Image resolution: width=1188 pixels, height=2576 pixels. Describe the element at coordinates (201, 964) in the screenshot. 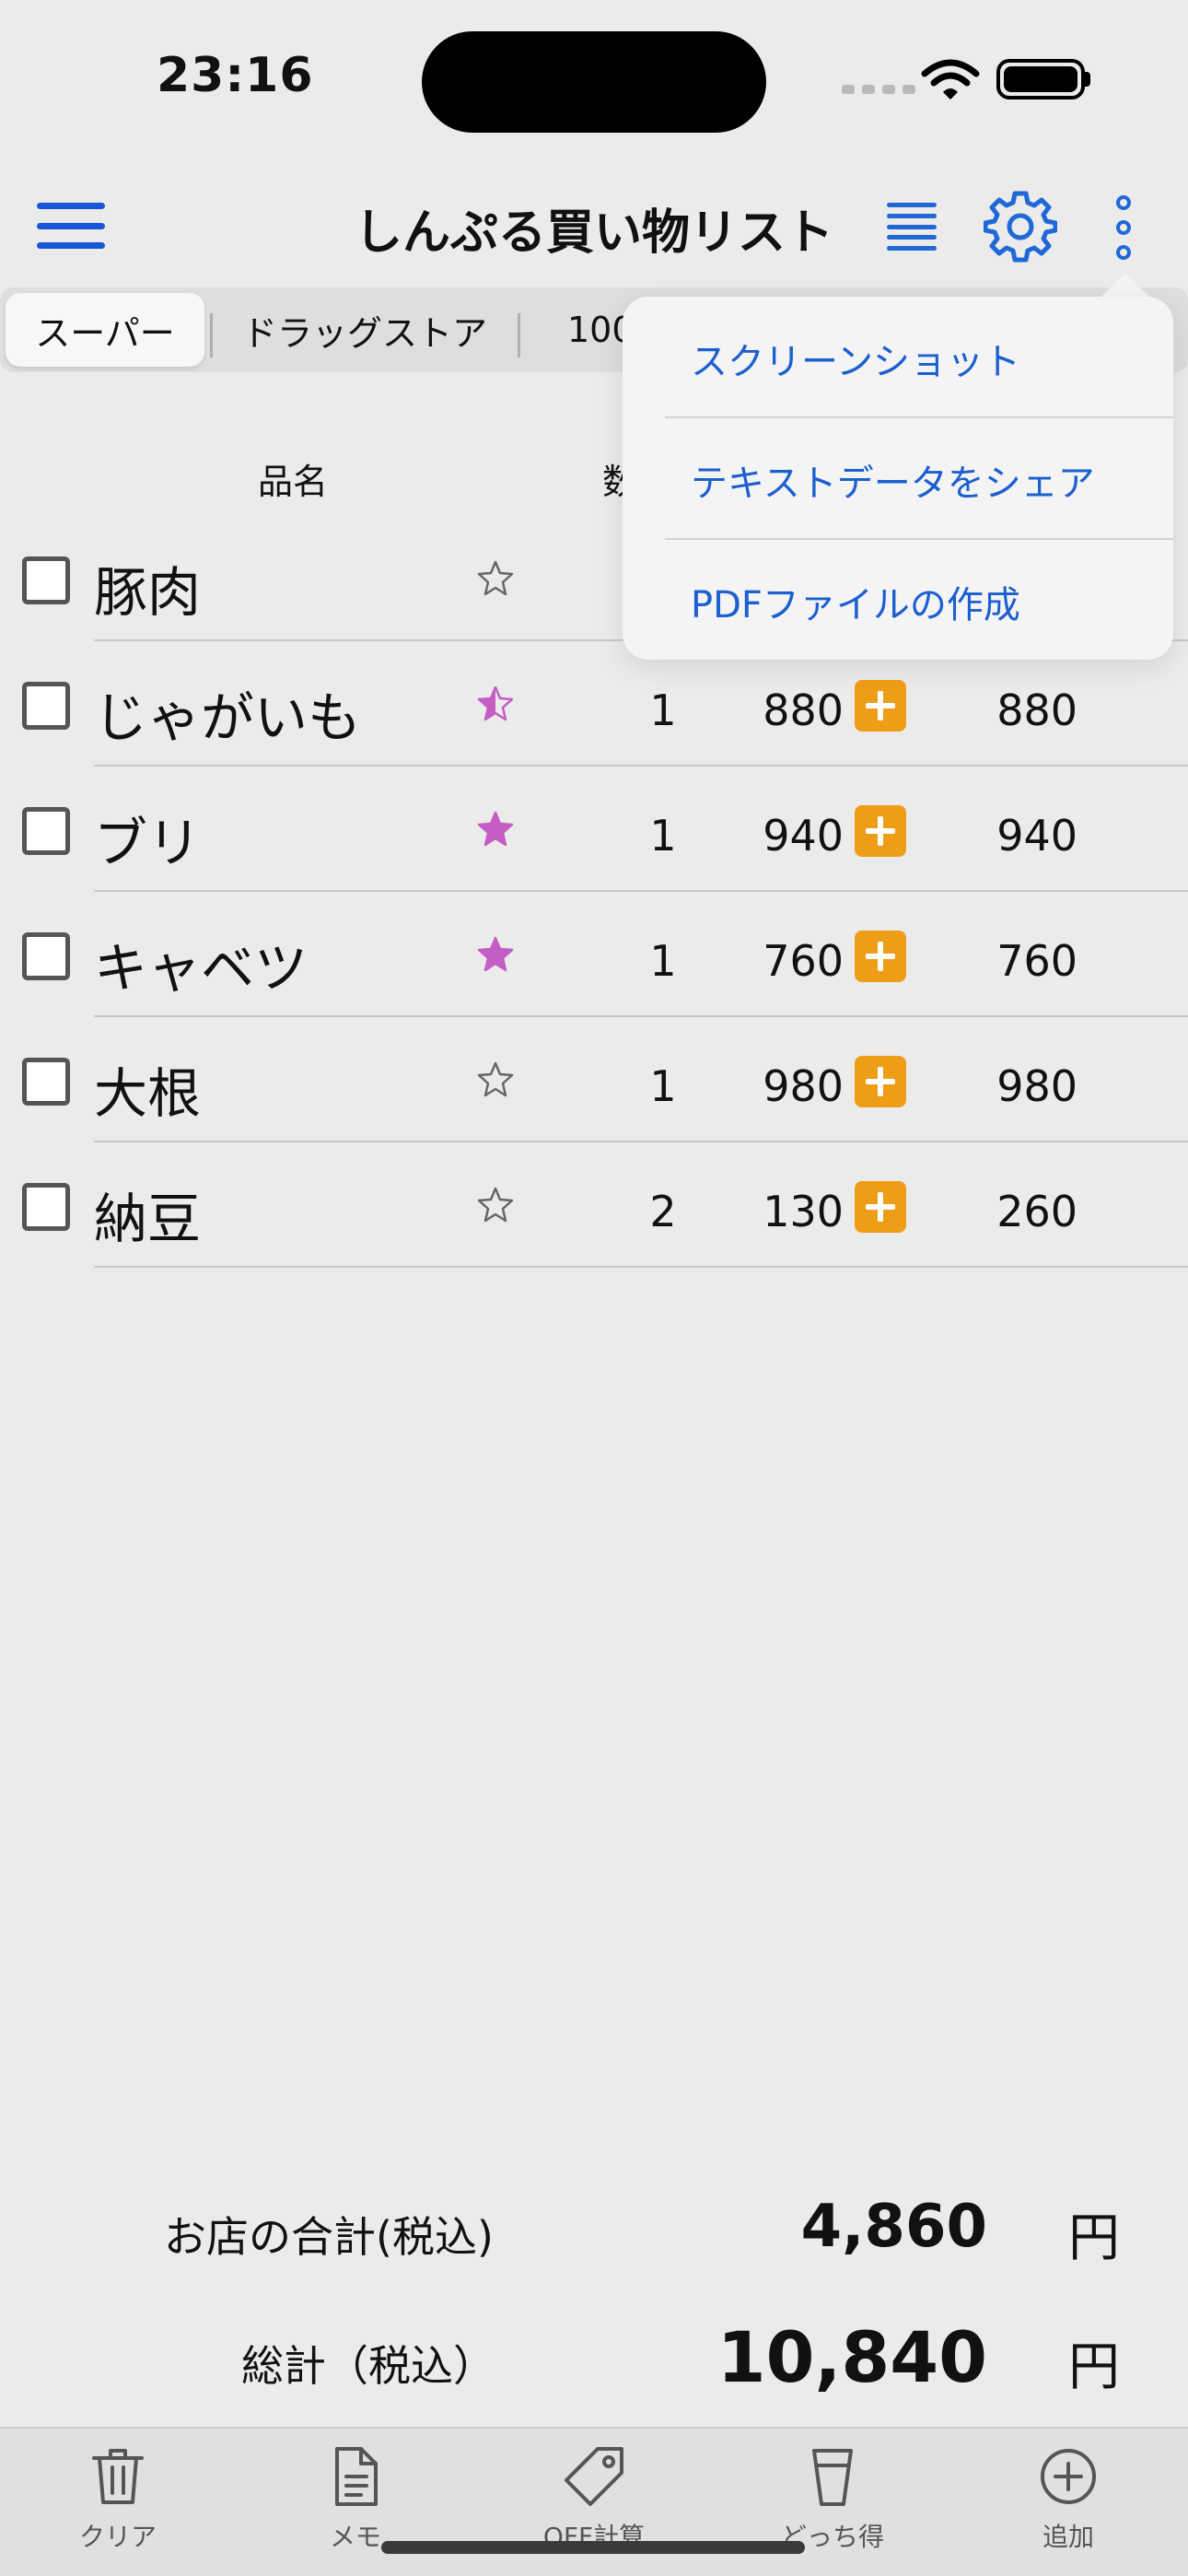

I see `item-name: キャベツ` at that location.